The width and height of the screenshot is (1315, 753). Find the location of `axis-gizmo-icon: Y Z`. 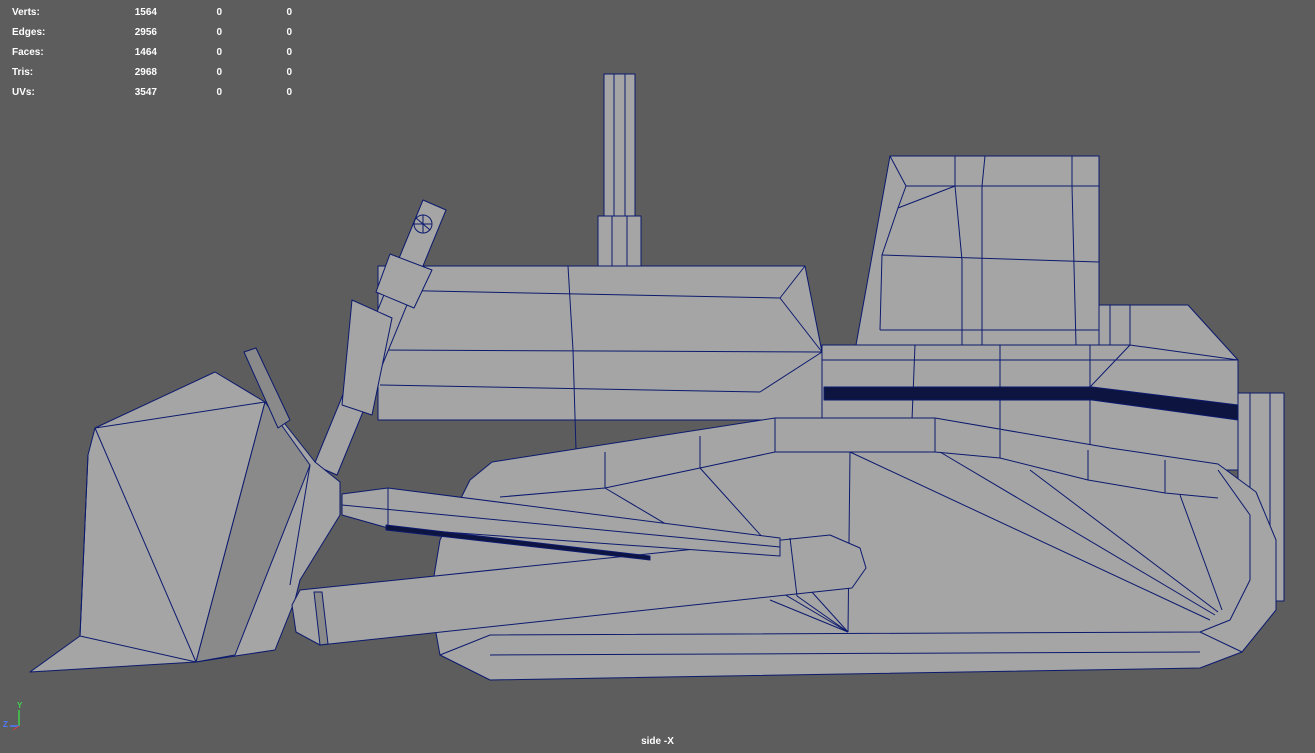

axis-gizmo-icon: Y Z is located at coordinates (17, 717).